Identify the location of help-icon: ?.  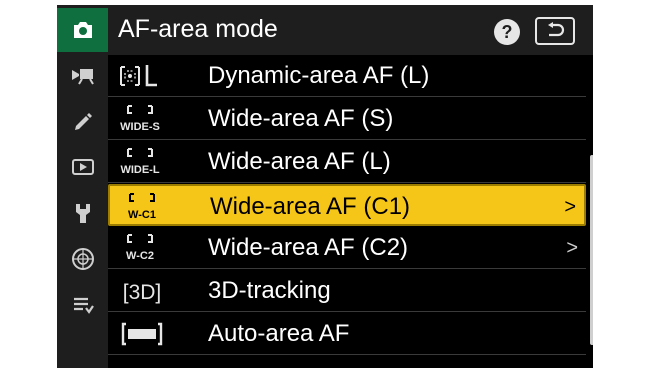
(507, 32).